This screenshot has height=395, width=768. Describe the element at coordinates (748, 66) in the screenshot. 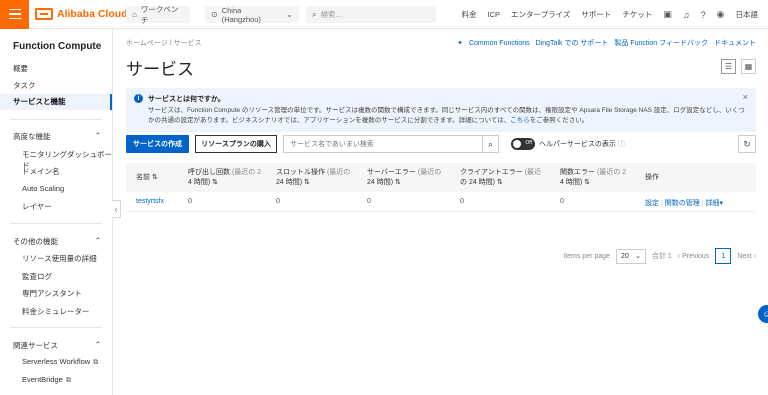

I see `grid-view-icon: ▦` at that location.